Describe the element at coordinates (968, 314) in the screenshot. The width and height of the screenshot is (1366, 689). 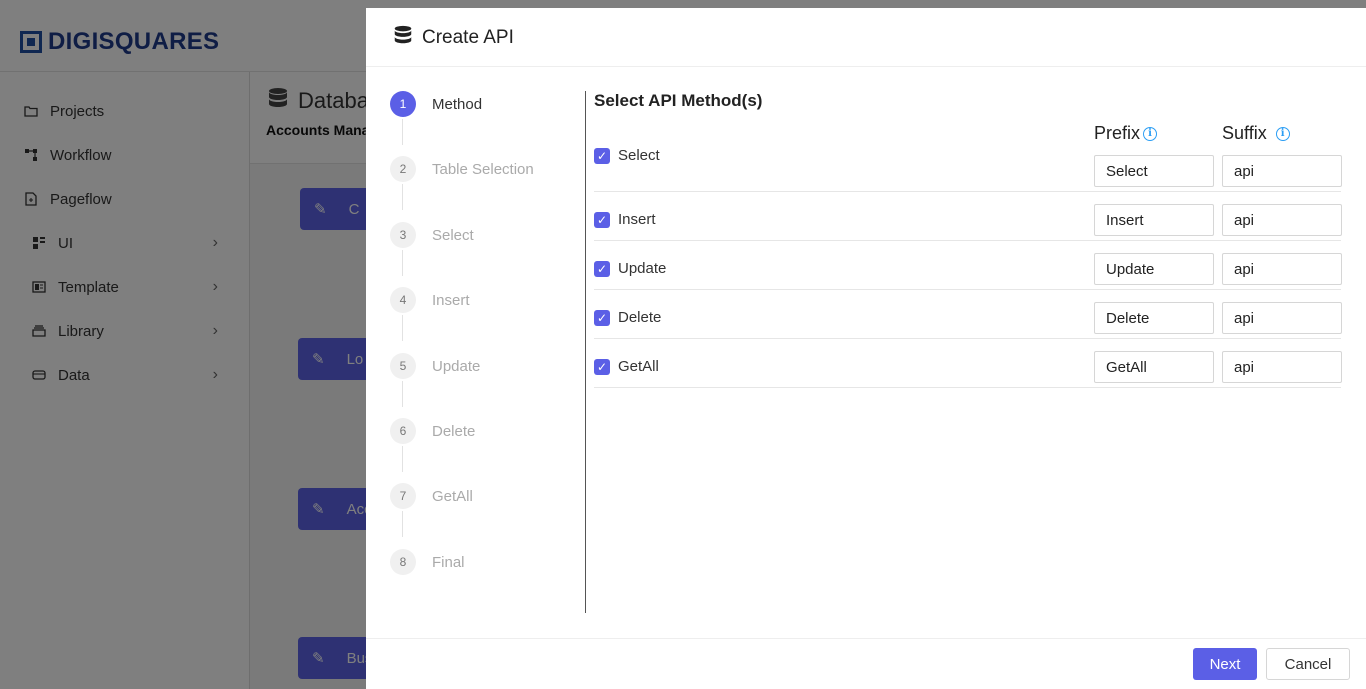
I see `method-row: ✓ Delete Delete api` at that location.